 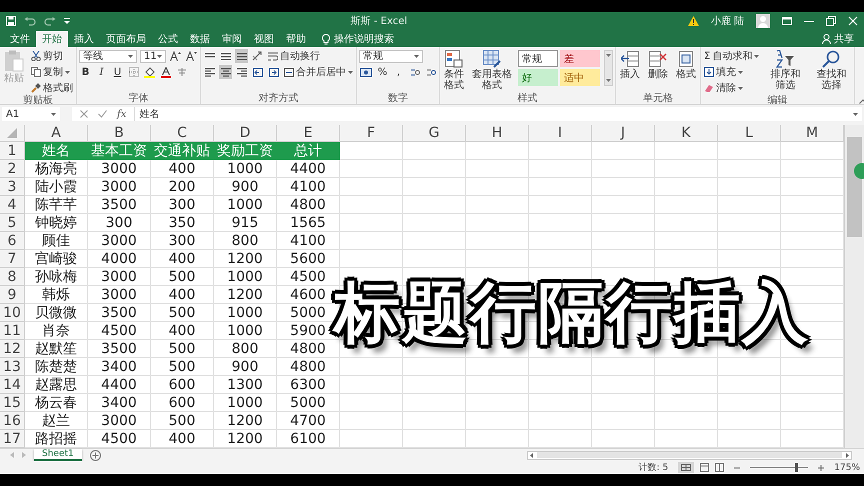 I want to click on merge-center-button: 合并后居中, so click(x=318, y=72).